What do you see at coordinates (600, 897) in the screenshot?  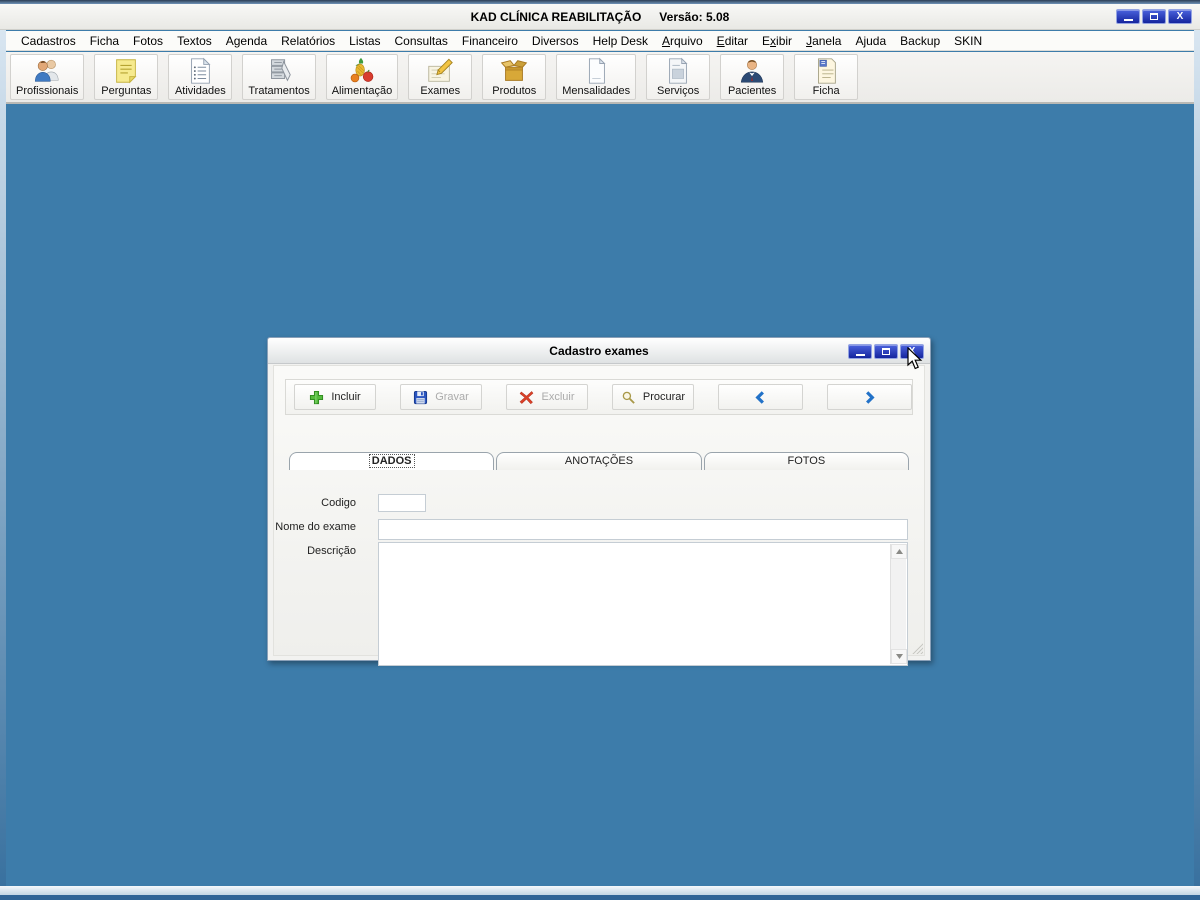 I see `window-frame-bottom-edge` at bounding box center [600, 897].